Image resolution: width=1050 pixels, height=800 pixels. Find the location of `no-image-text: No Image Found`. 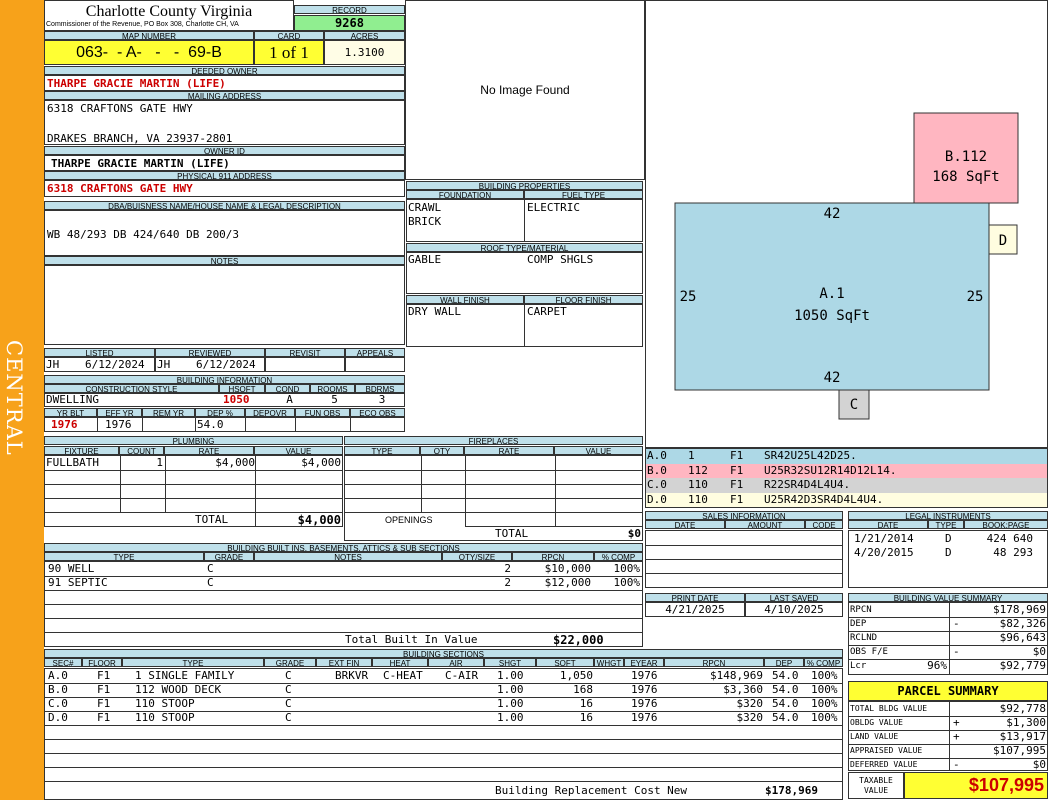

no-image-text: No Image Found is located at coordinates (525, 90).